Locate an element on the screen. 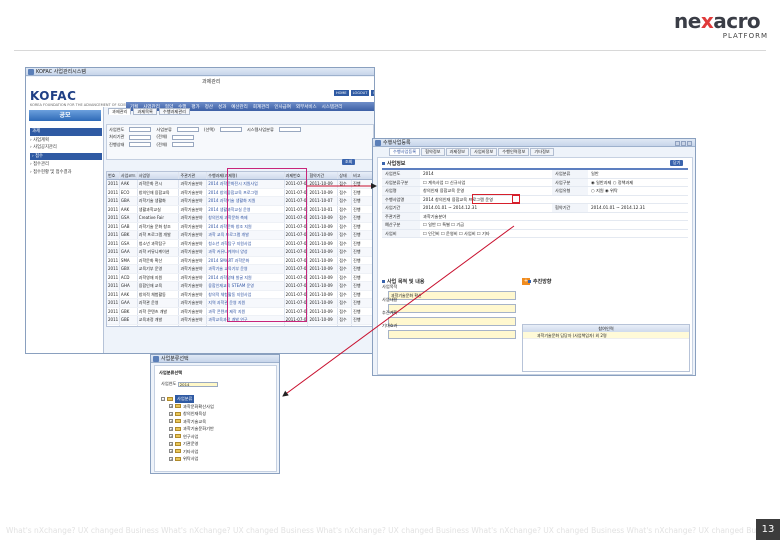 This screenshot has height=540, width=780. form-value: 2014 is located at coordinates (486, 174).